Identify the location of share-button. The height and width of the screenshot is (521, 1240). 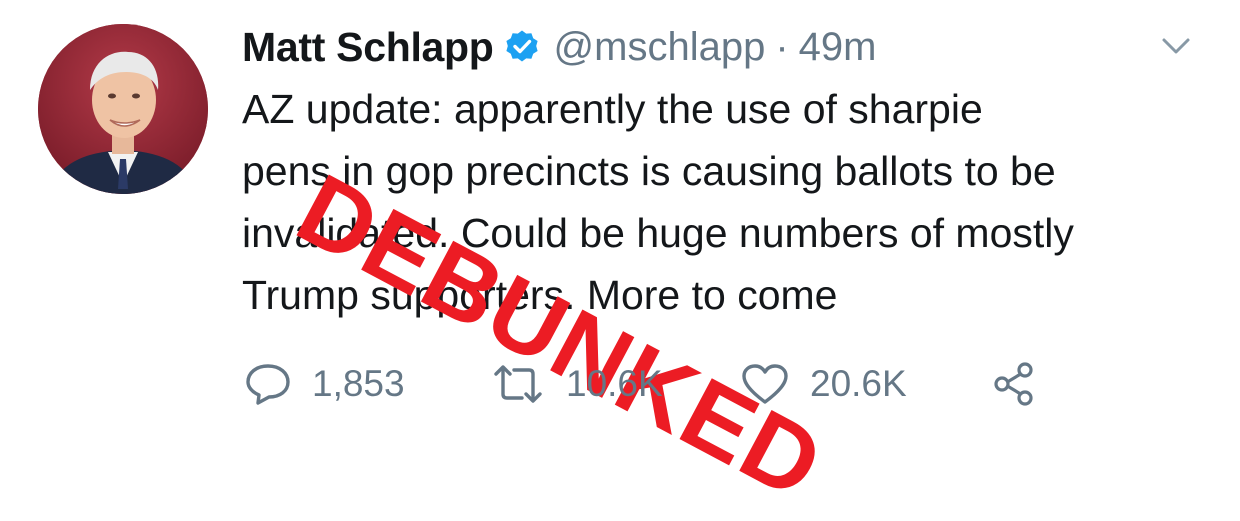
(1014, 384).